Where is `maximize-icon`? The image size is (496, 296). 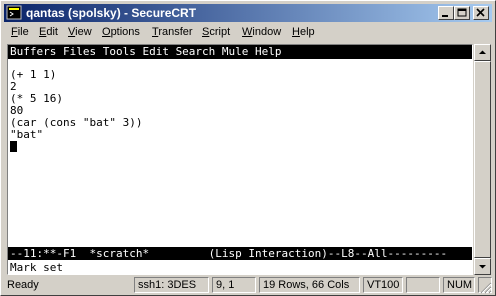
maximize-icon is located at coordinates (462, 12).